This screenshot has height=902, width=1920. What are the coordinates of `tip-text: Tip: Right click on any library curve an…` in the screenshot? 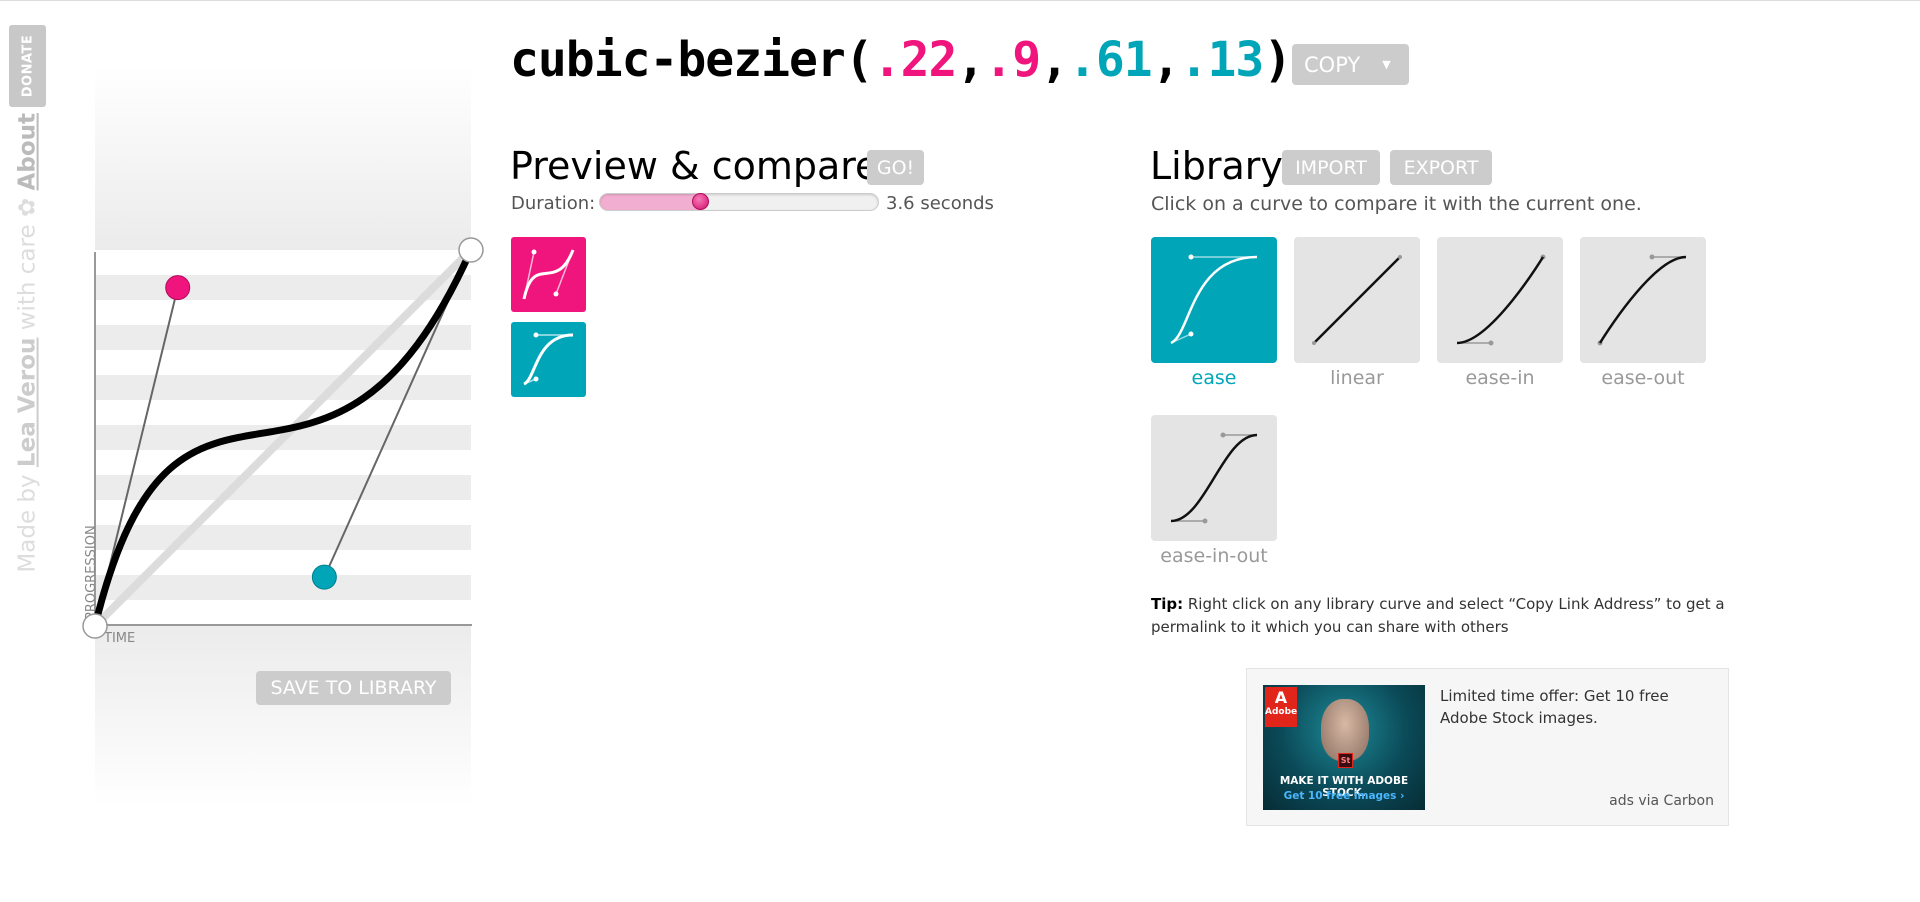 It's located at (1476, 616).